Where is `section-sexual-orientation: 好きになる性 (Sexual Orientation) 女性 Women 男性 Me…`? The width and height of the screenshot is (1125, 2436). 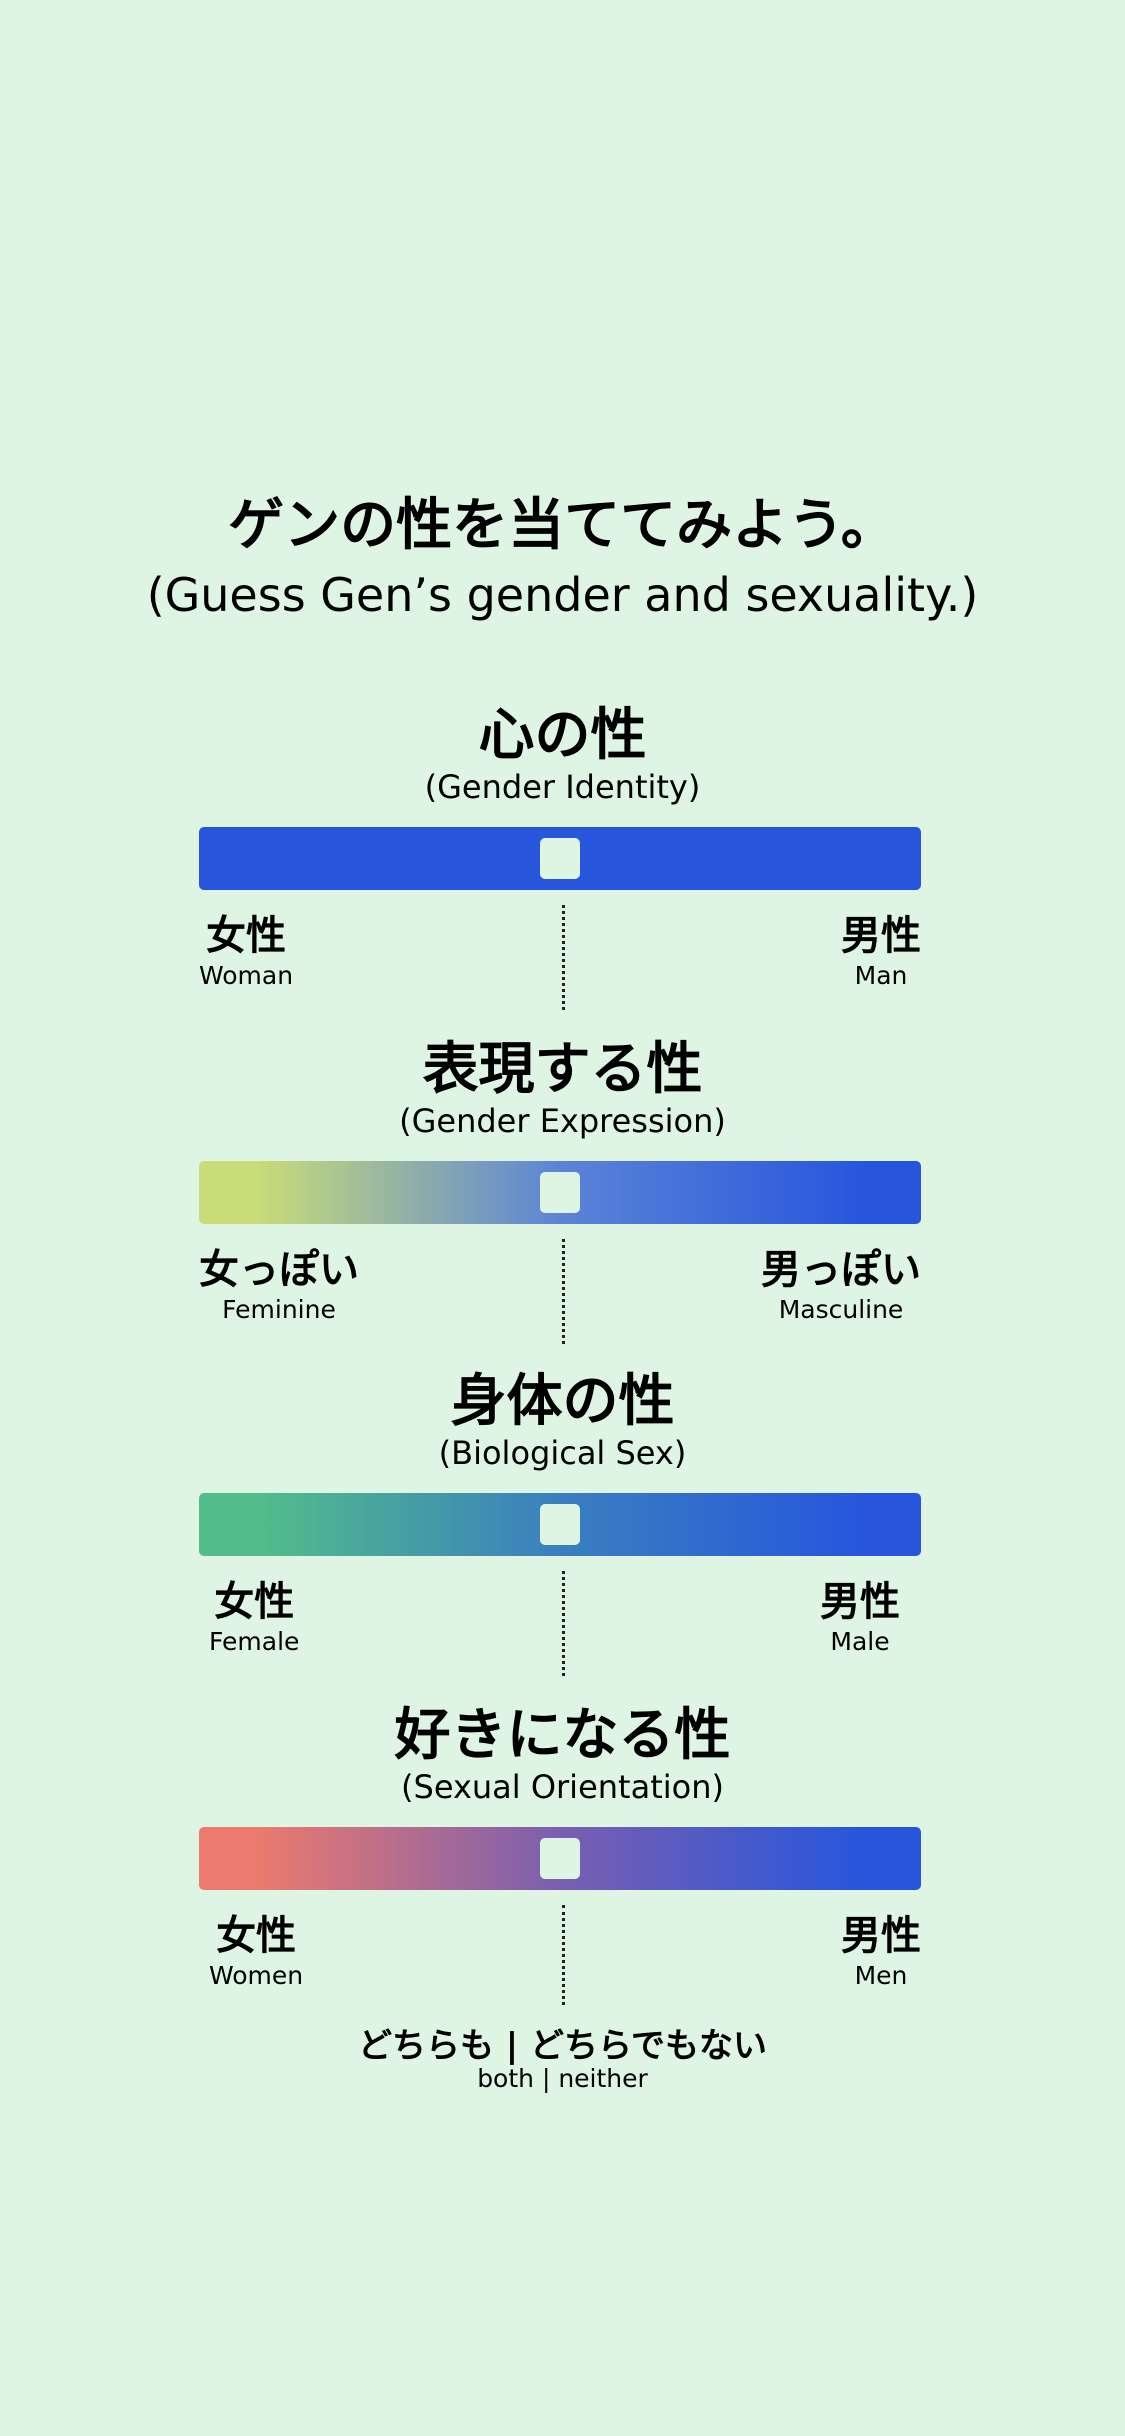 section-sexual-orientation: 好きになる性 (Sexual Orientation) 女性 Women 男性 Me… is located at coordinates (562, 1855).